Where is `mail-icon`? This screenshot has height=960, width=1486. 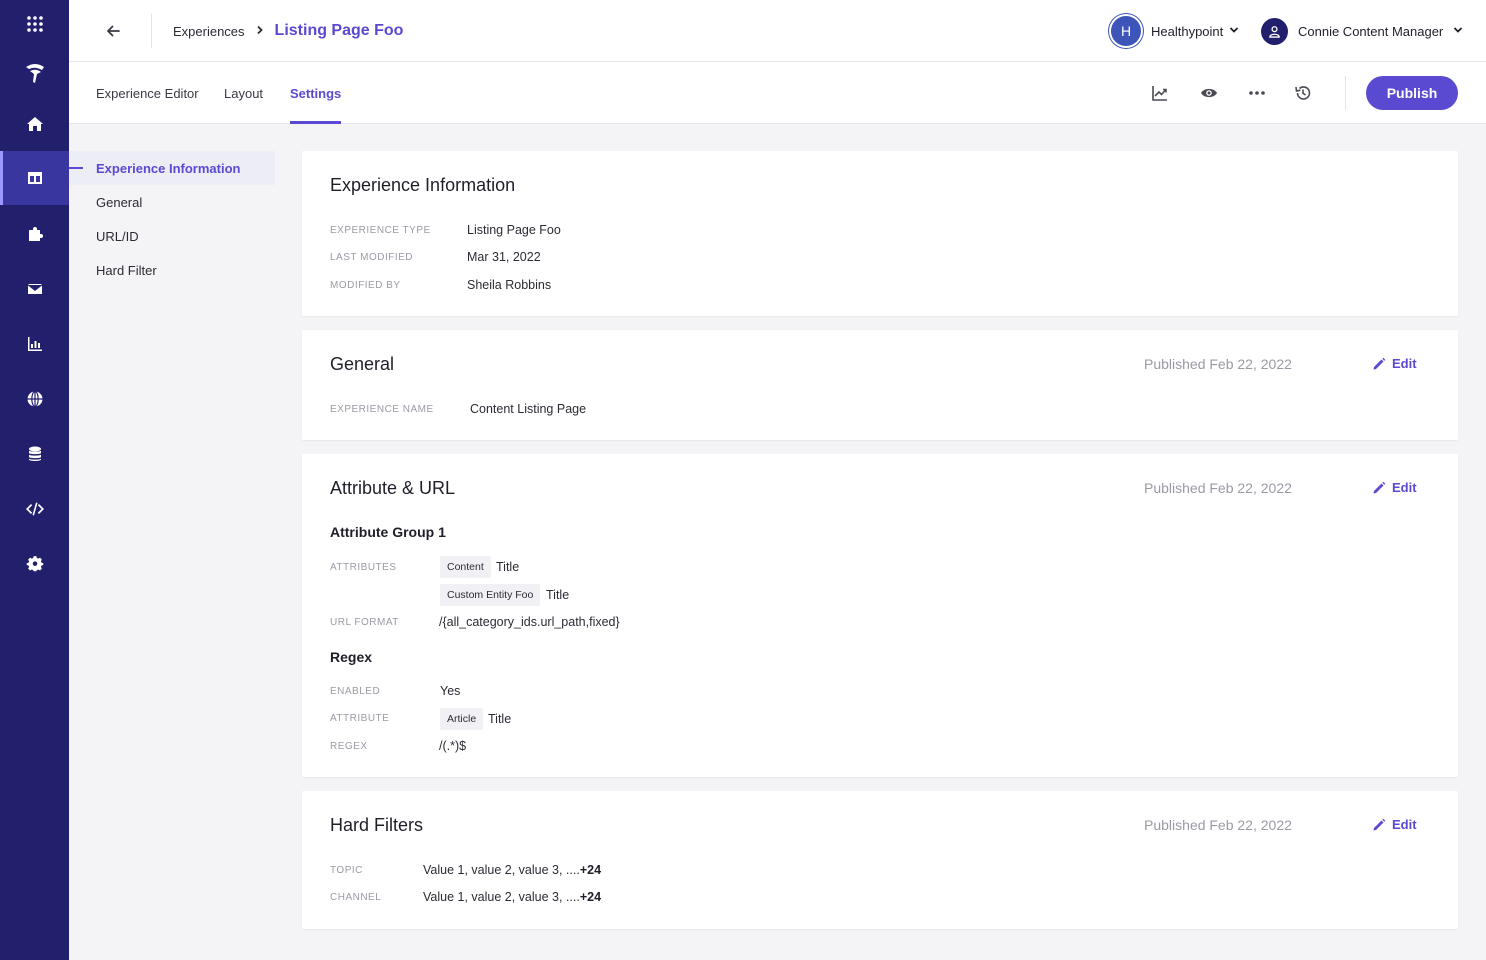
mail-icon is located at coordinates (34, 289).